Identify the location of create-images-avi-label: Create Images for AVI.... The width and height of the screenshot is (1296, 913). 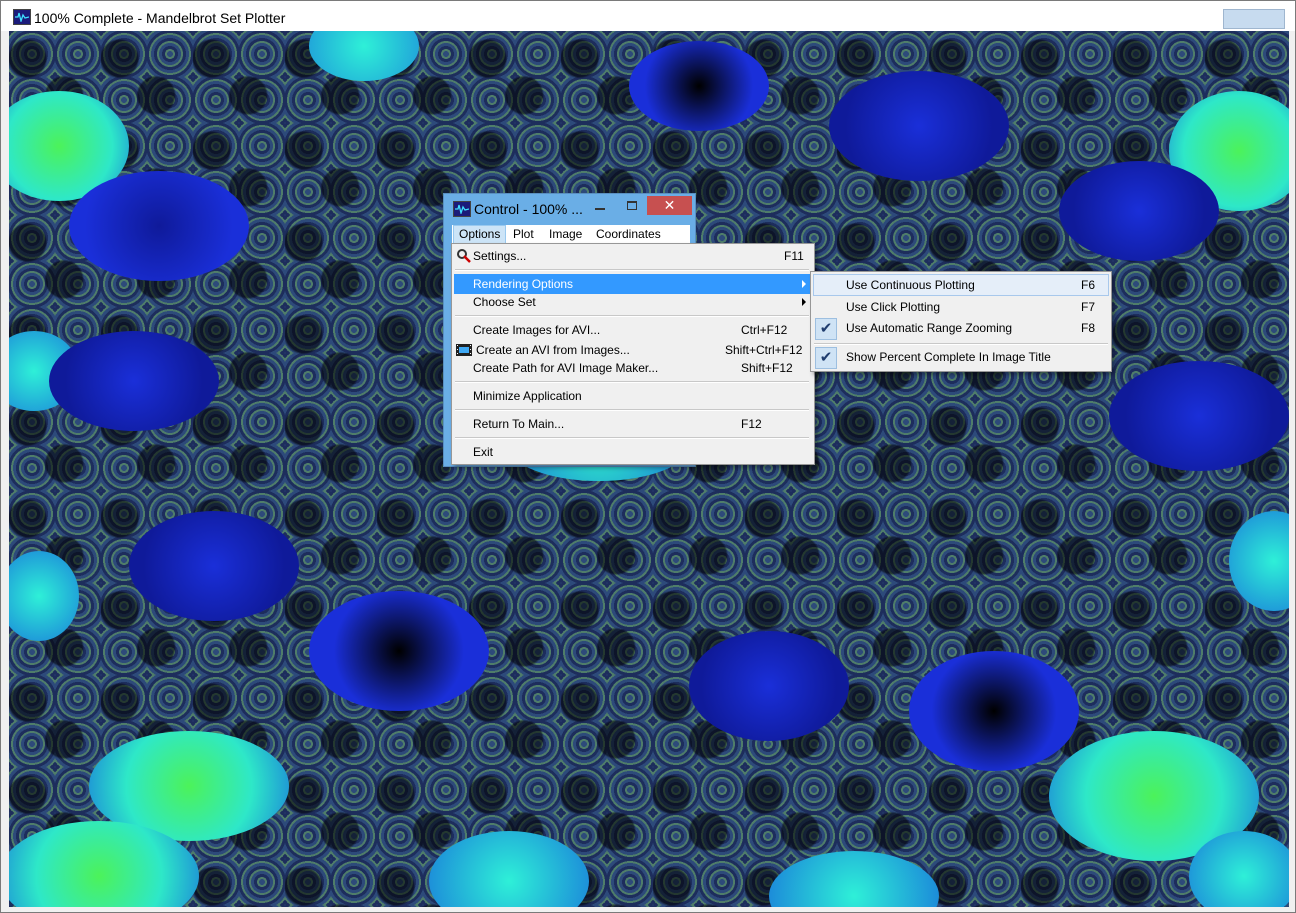
(537, 330).